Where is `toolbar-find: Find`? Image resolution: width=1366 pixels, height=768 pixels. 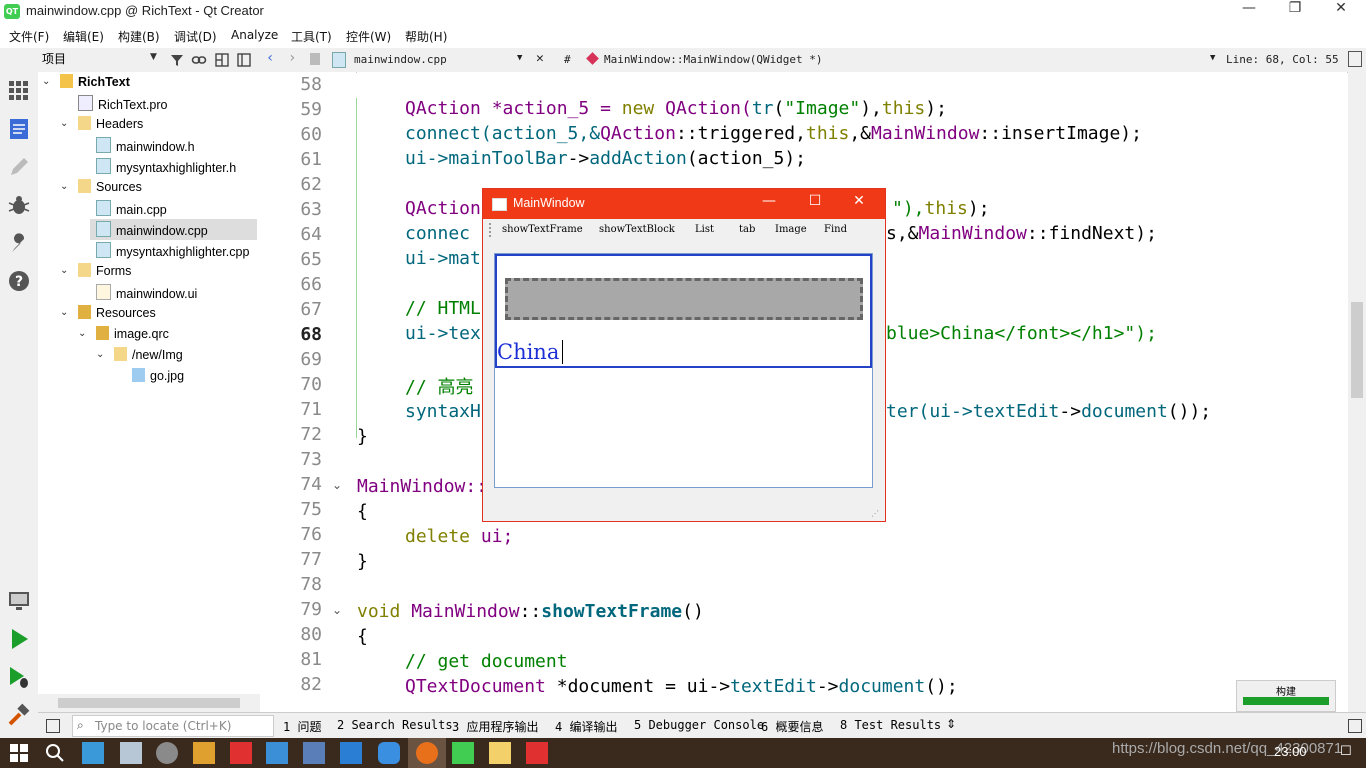
toolbar-find: Find is located at coordinates (835, 229).